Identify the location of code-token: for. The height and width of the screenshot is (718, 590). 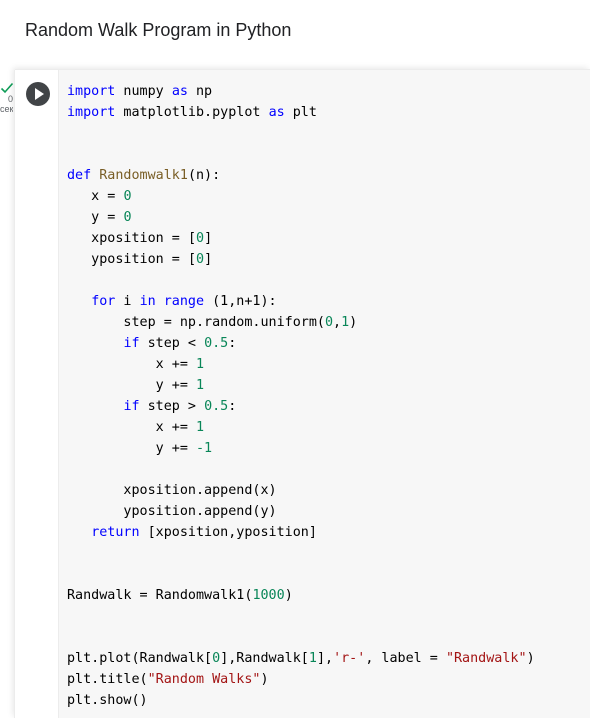
(103, 301).